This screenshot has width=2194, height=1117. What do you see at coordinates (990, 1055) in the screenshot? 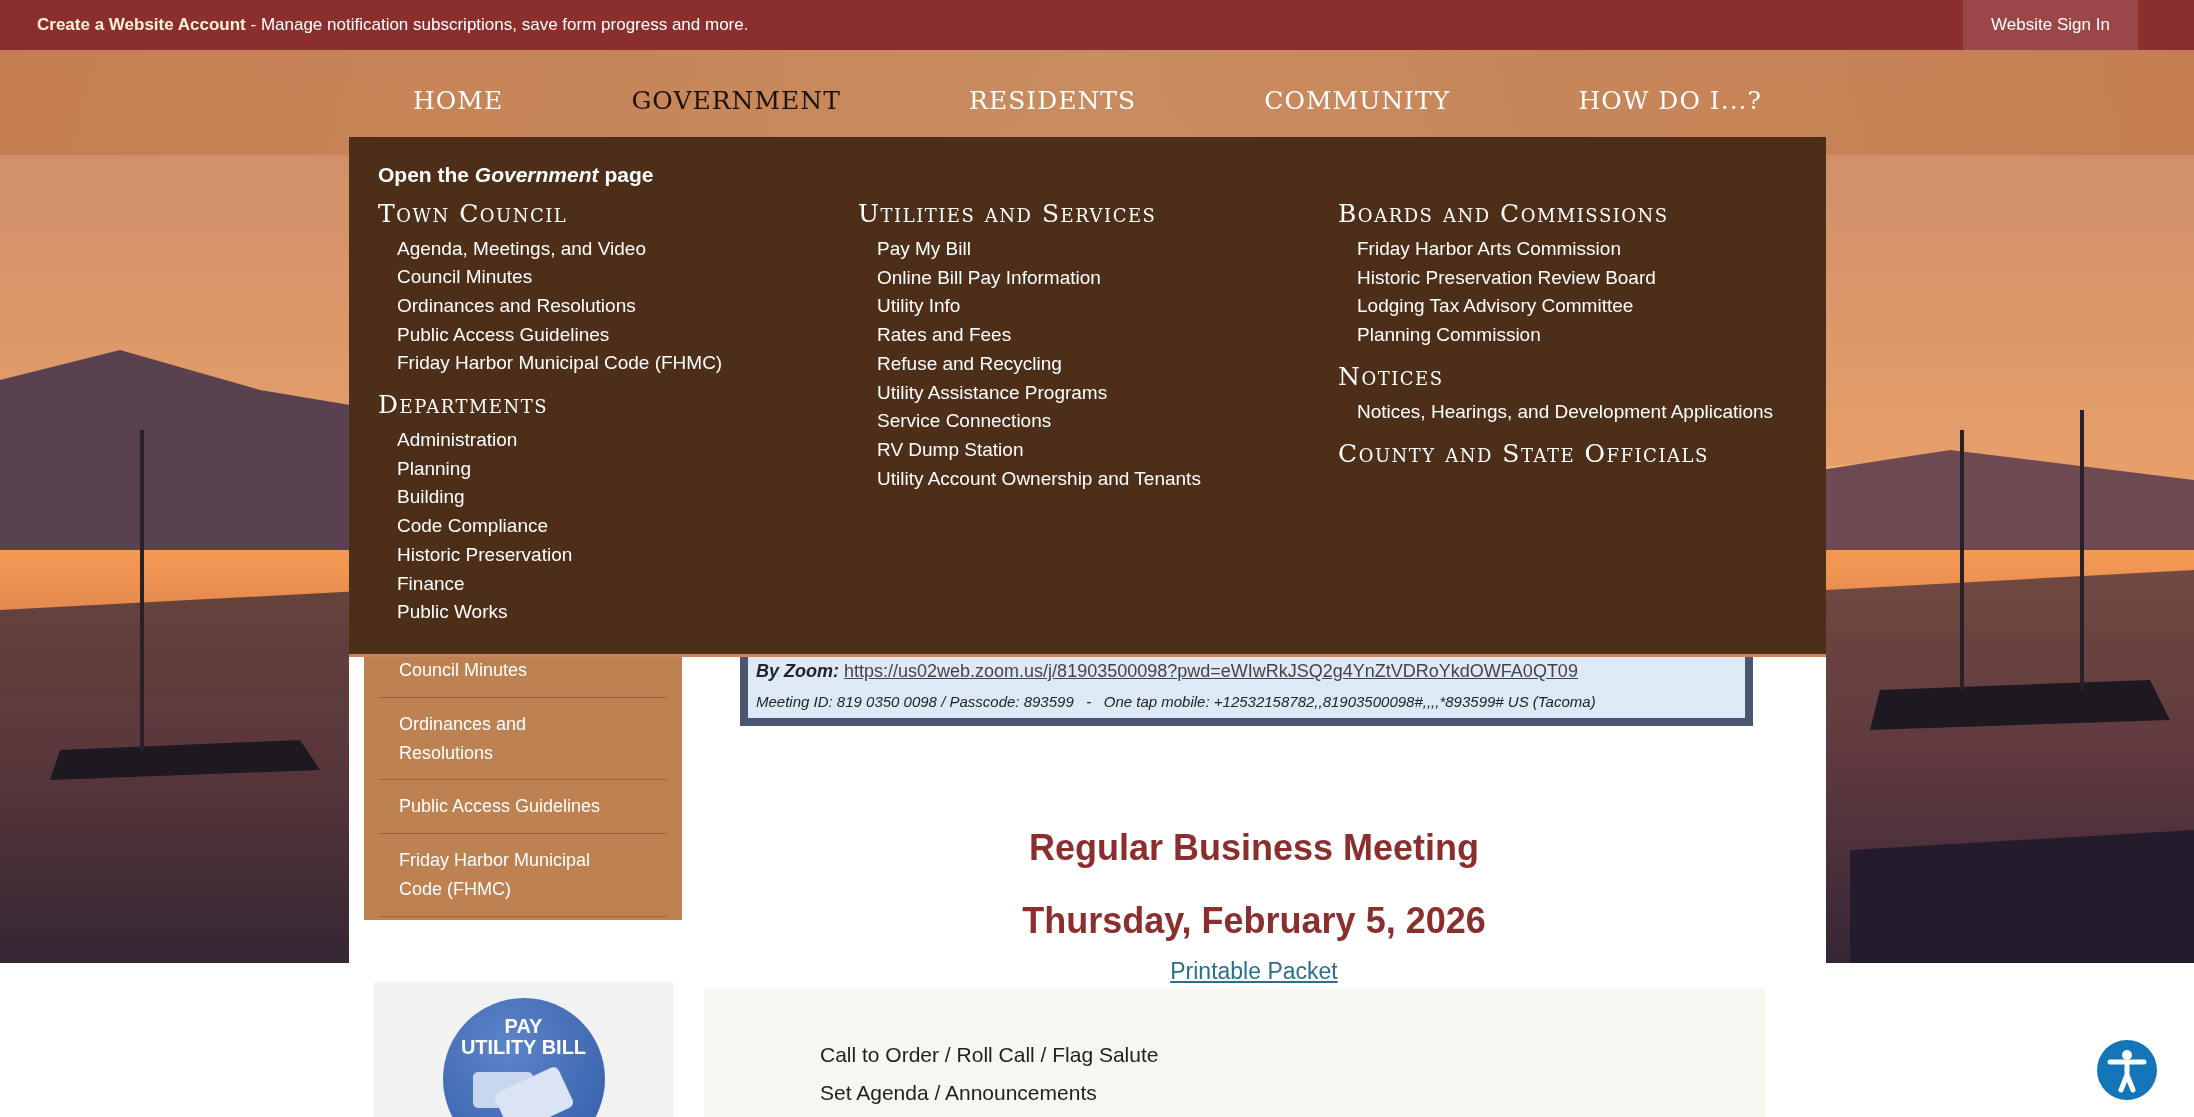
I see `agenda-item: Call to Order / Roll Call / Flag Salute` at bounding box center [990, 1055].